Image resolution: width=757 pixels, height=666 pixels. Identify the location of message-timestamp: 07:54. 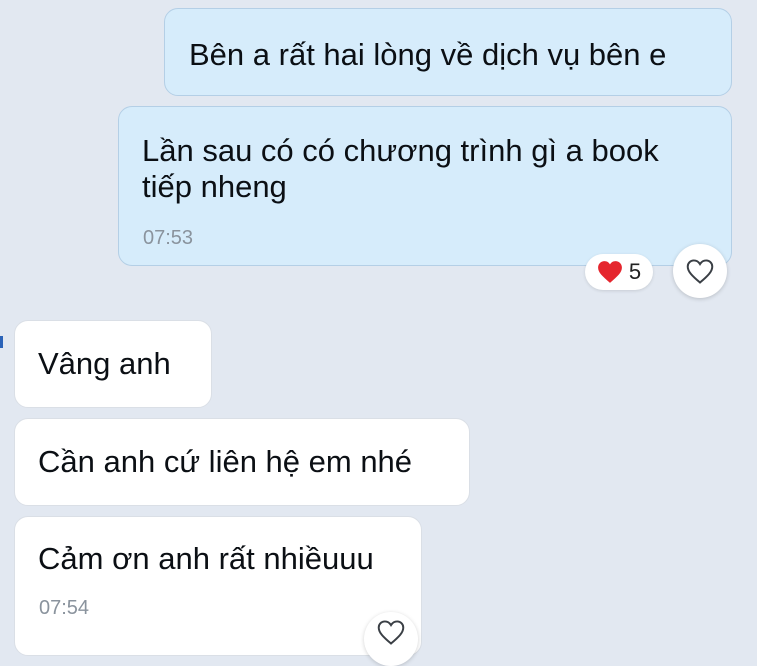
(64, 608).